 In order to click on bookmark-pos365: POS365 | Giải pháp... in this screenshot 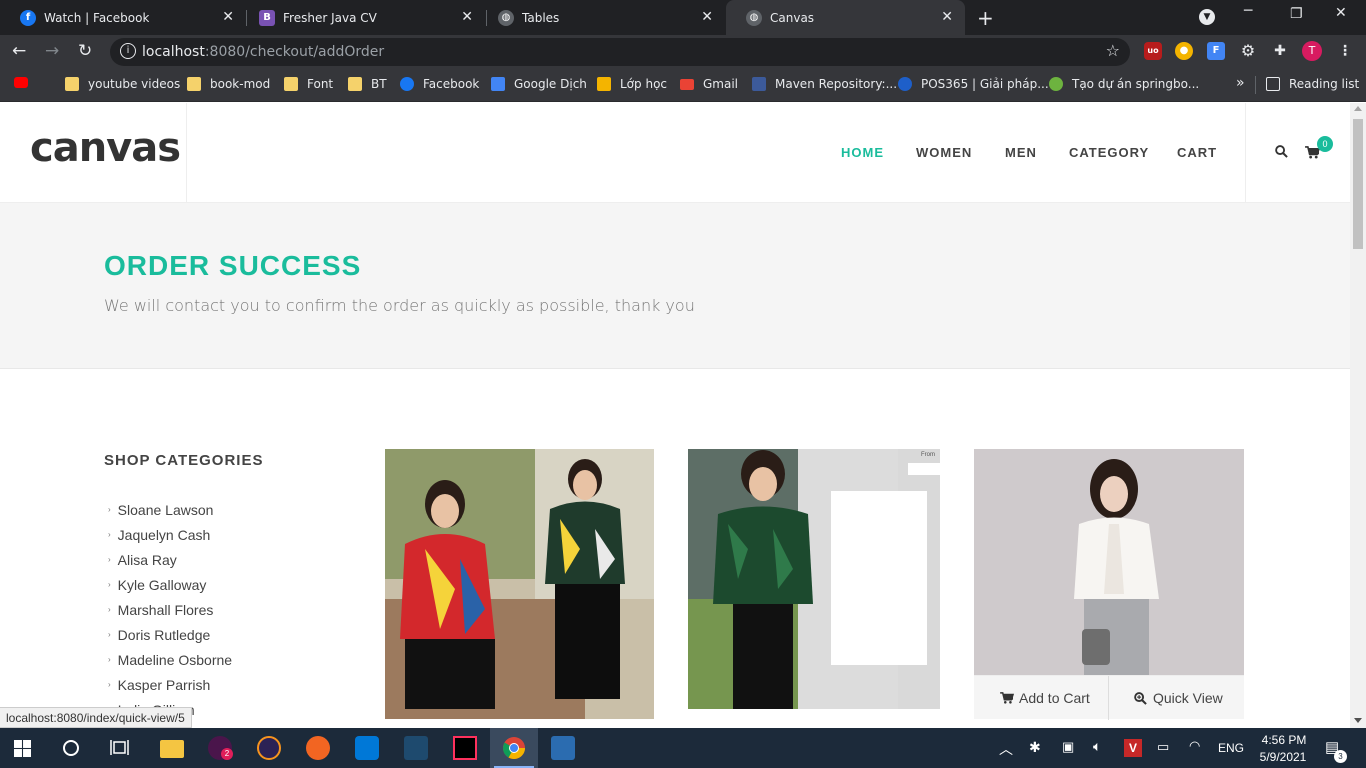, I will do `click(973, 84)`.